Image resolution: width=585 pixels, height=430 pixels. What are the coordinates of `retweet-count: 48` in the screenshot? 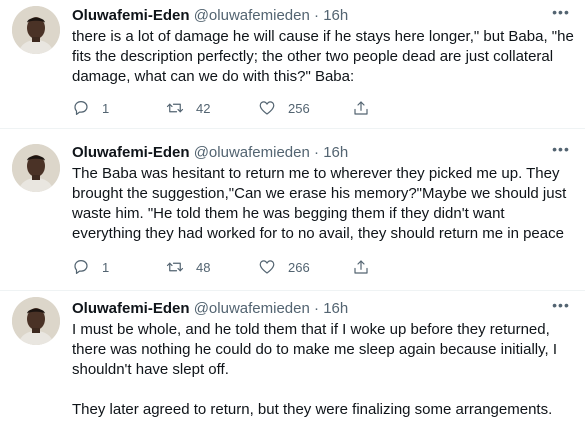 It's located at (203, 267).